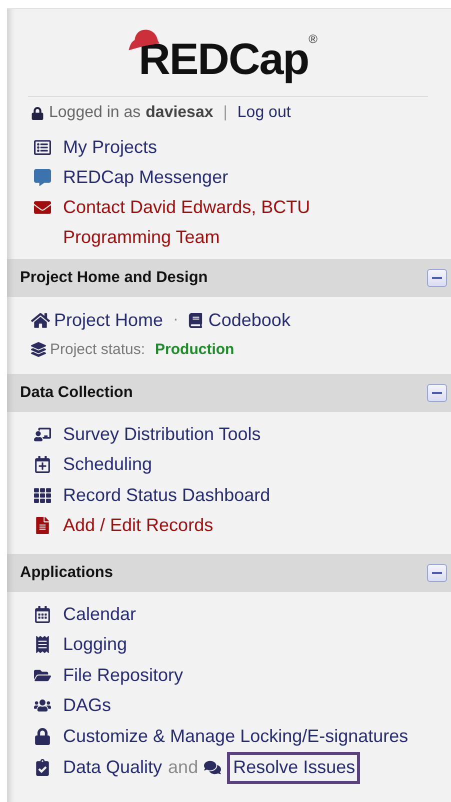 This screenshot has width=451, height=802. Describe the element at coordinates (42, 705) in the screenshot. I see `users-icon` at that location.